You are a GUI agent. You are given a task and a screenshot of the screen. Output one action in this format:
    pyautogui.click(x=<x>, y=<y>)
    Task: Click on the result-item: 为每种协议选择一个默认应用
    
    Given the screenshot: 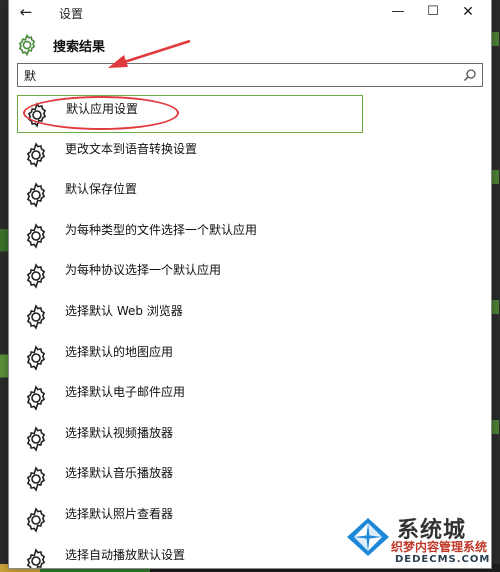 What is the action you would take?
    pyautogui.click(x=190, y=276)
    